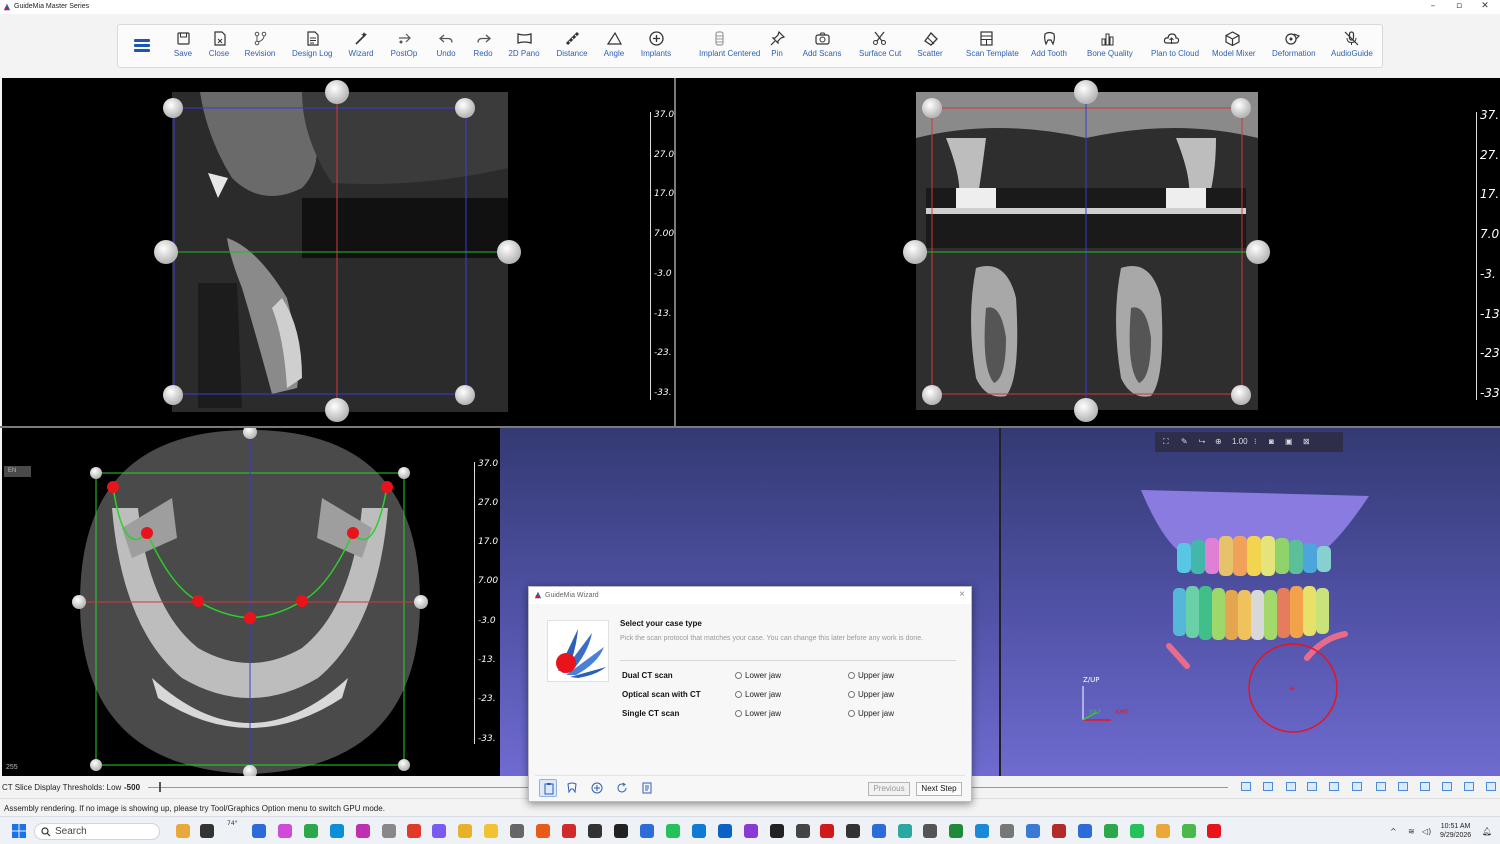 This screenshot has height=844, width=1500. What do you see at coordinates (879, 831) in the screenshot?
I see `word-icon` at bounding box center [879, 831].